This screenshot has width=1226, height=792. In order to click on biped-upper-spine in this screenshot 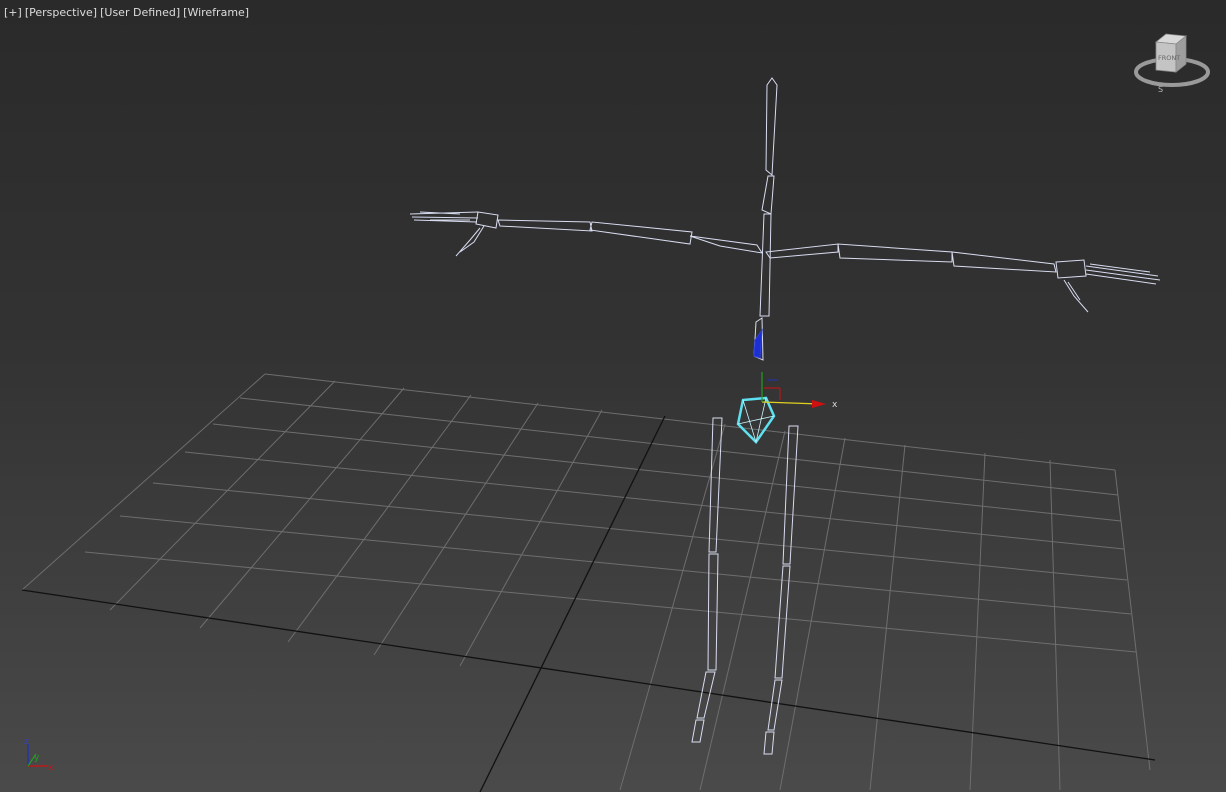, I will do `click(765, 265)`.